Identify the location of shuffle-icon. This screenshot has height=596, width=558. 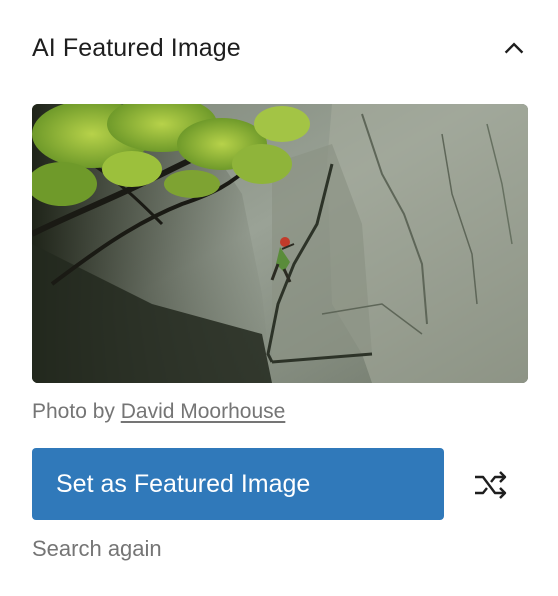
(491, 485).